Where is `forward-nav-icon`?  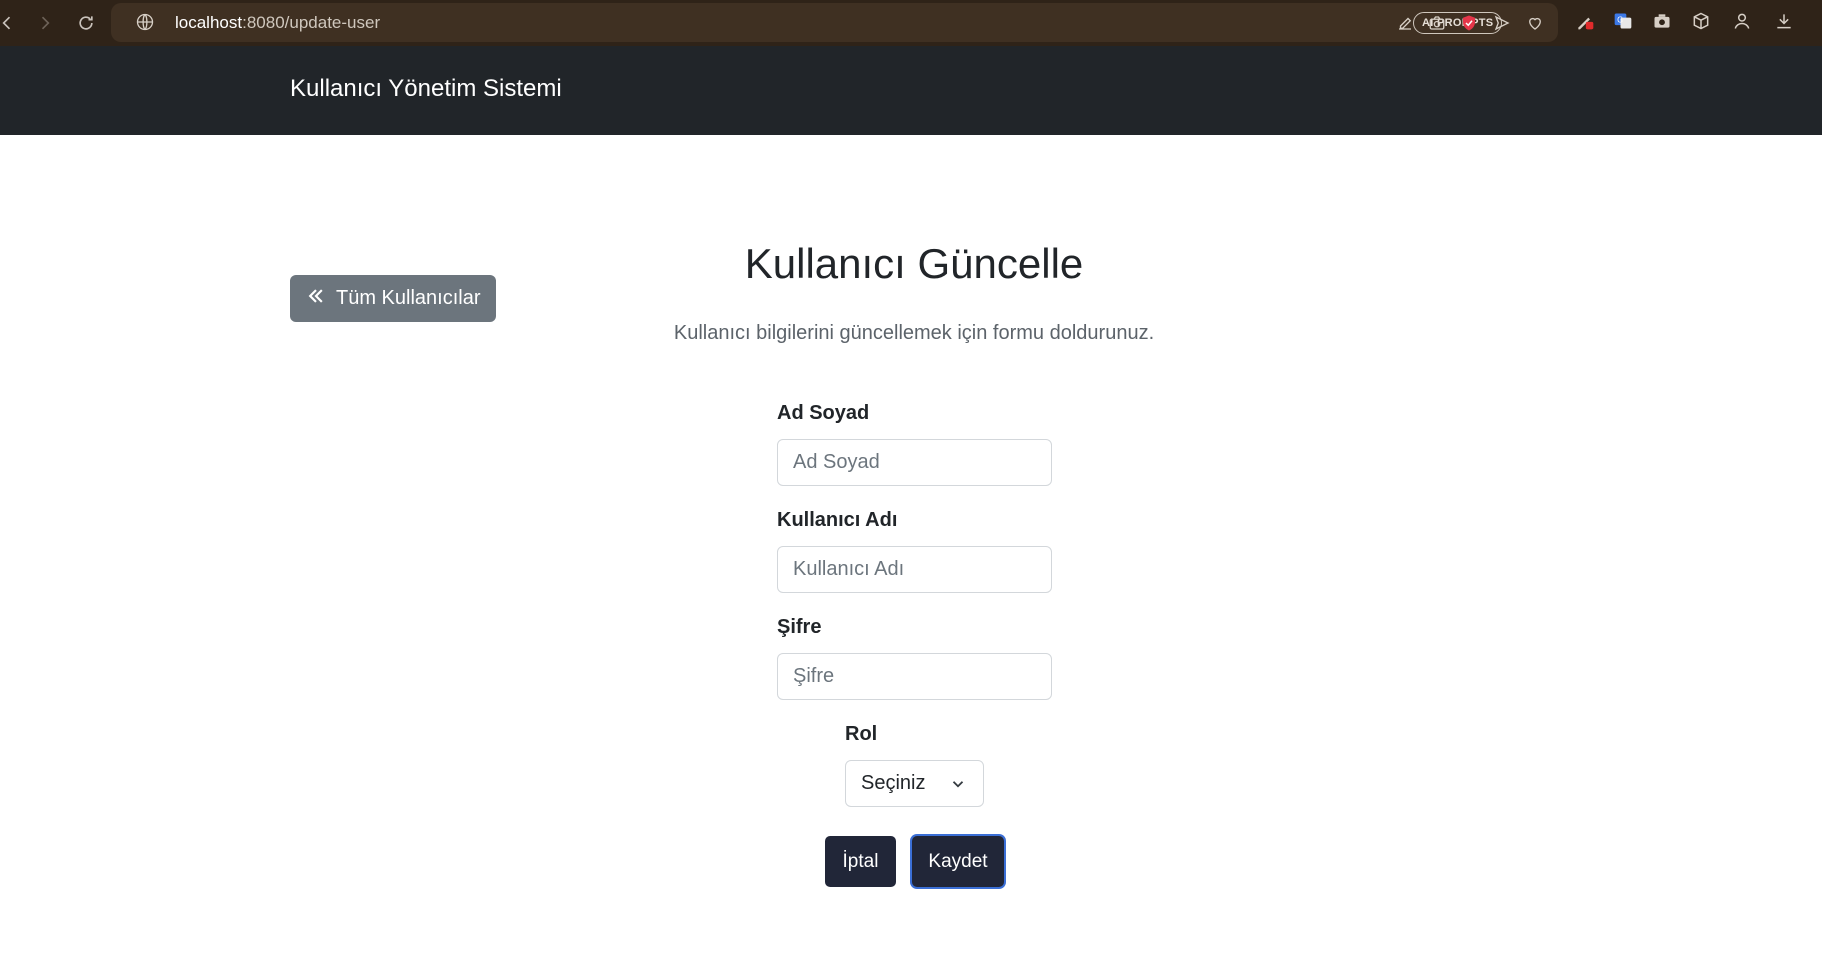 forward-nav-icon is located at coordinates (45, 23).